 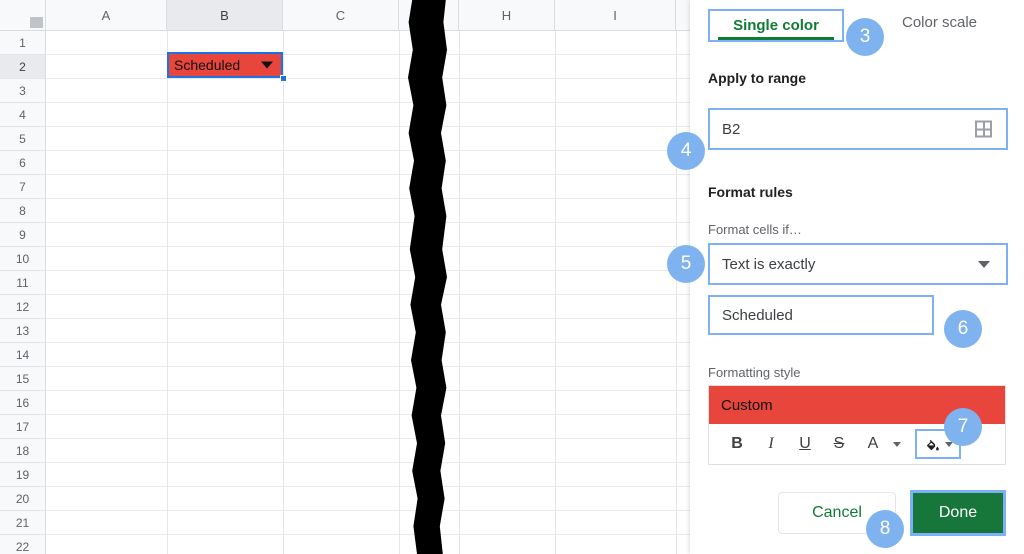 I want to click on bold-button: B, so click(x=737, y=444).